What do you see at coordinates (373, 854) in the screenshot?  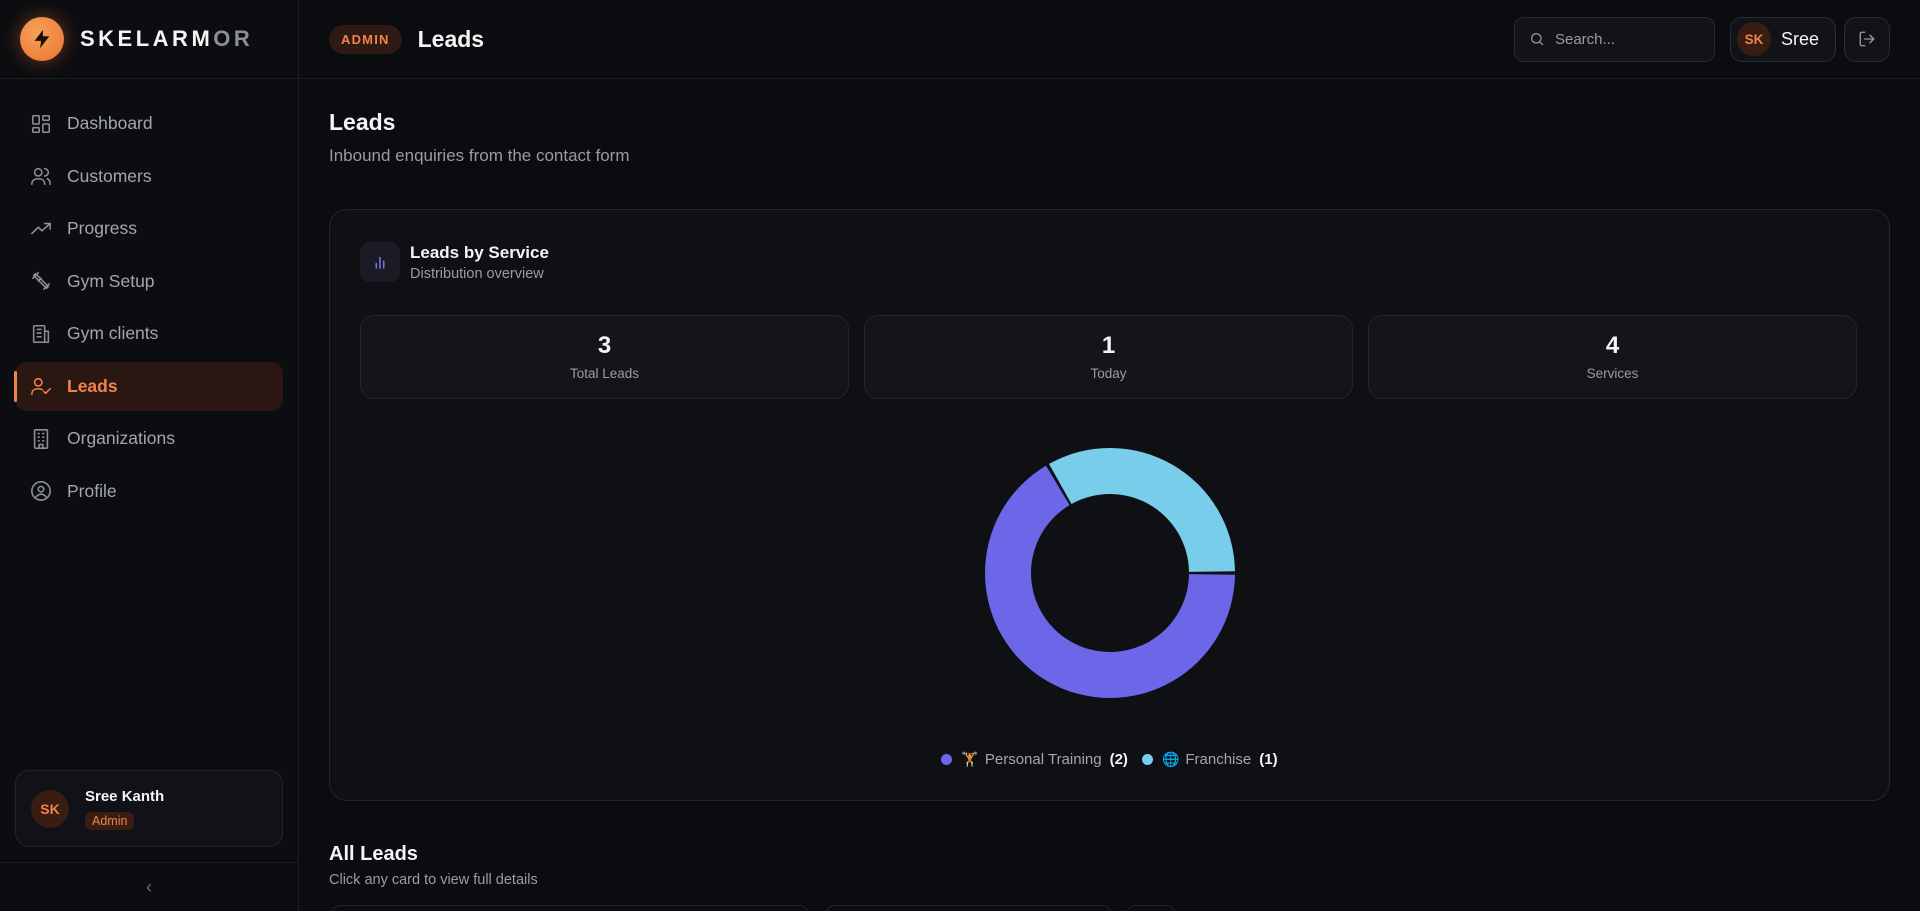 I see `all-leads-title: All Leads` at bounding box center [373, 854].